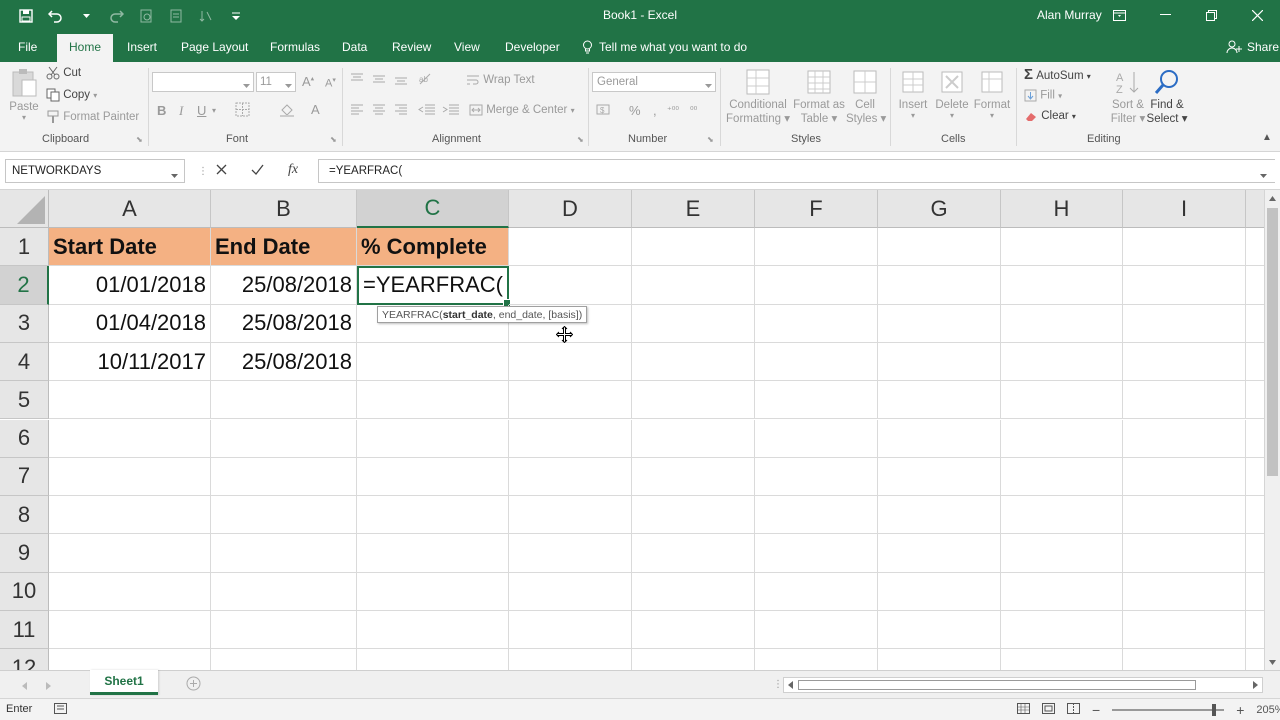 Image resolution: width=1280 pixels, height=720 pixels. I want to click on cell-f12, so click(816, 659).